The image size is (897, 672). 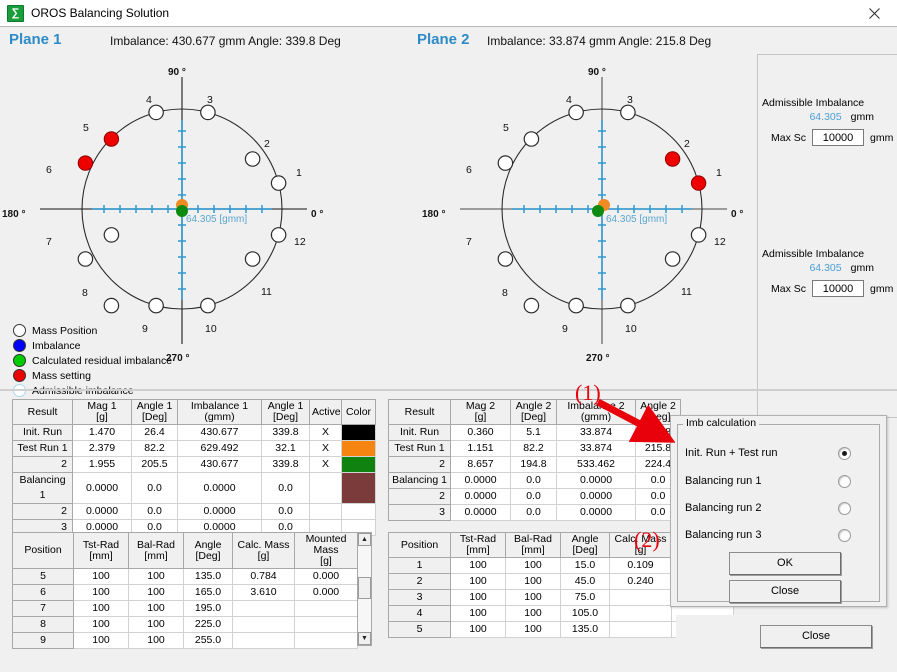 What do you see at coordinates (779, 535) in the screenshot?
I see `option-balancing-run-3: Balancing run 3` at bounding box center [779, 535].